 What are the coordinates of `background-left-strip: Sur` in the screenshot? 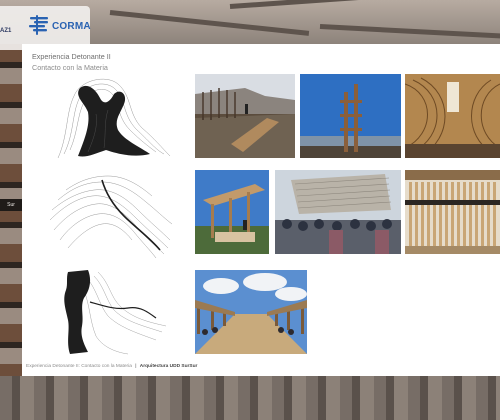 It's located at (11, 210).